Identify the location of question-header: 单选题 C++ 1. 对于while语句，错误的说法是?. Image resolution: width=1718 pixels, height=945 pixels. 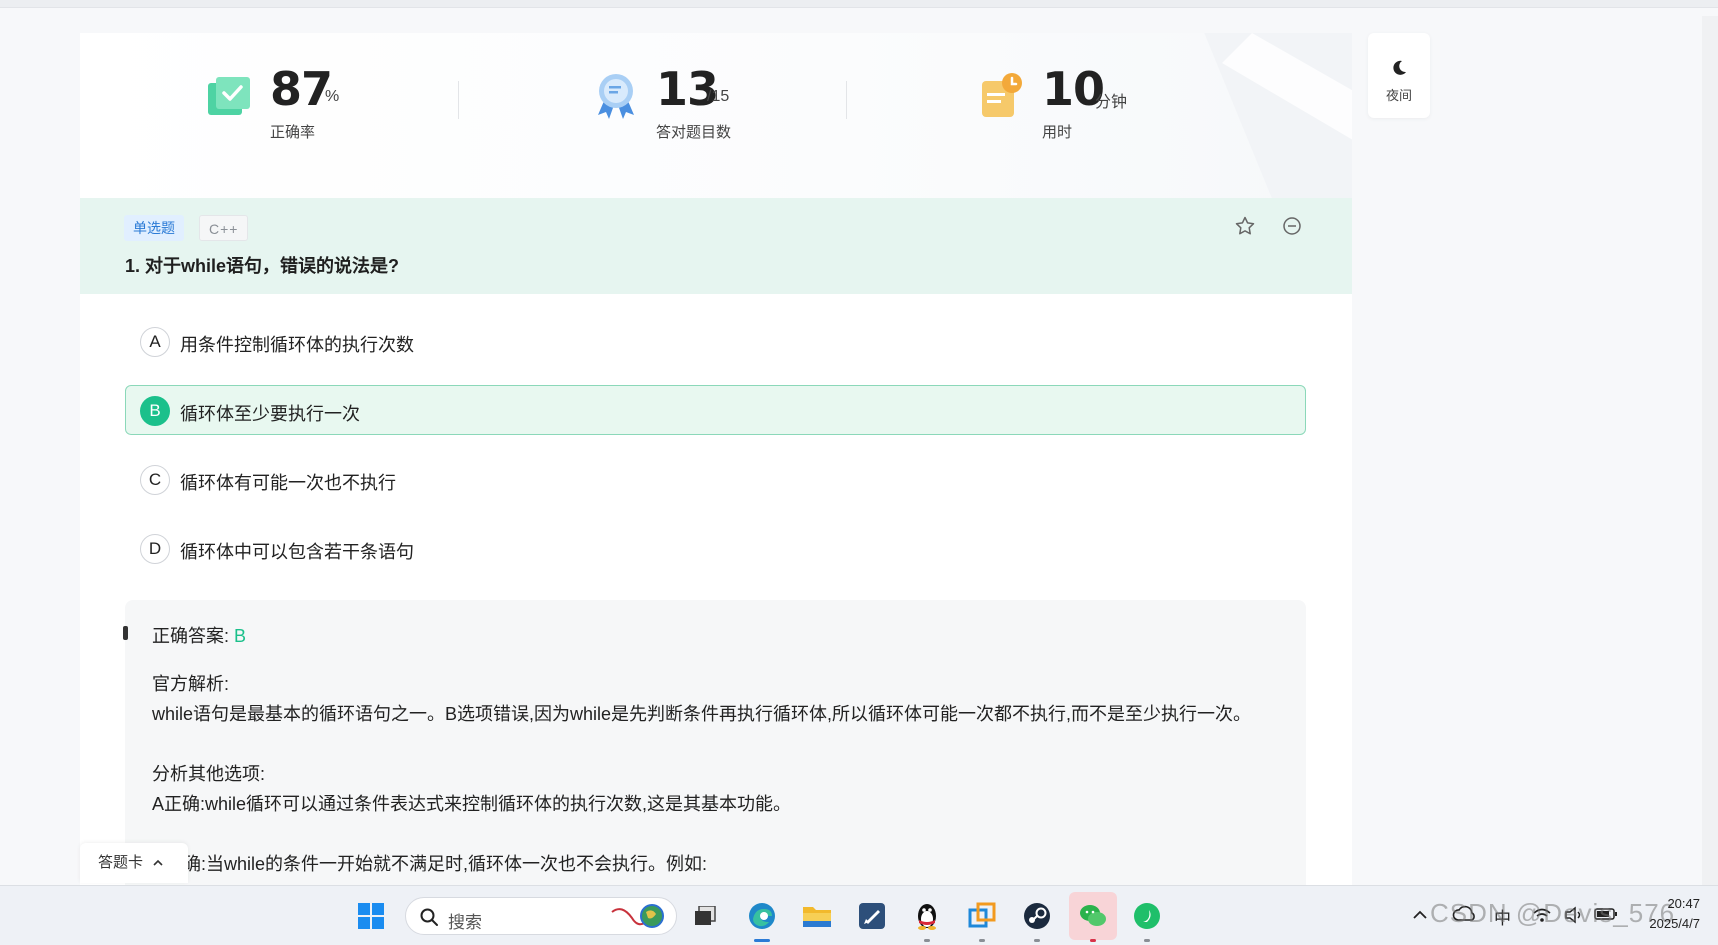
(716, 246).